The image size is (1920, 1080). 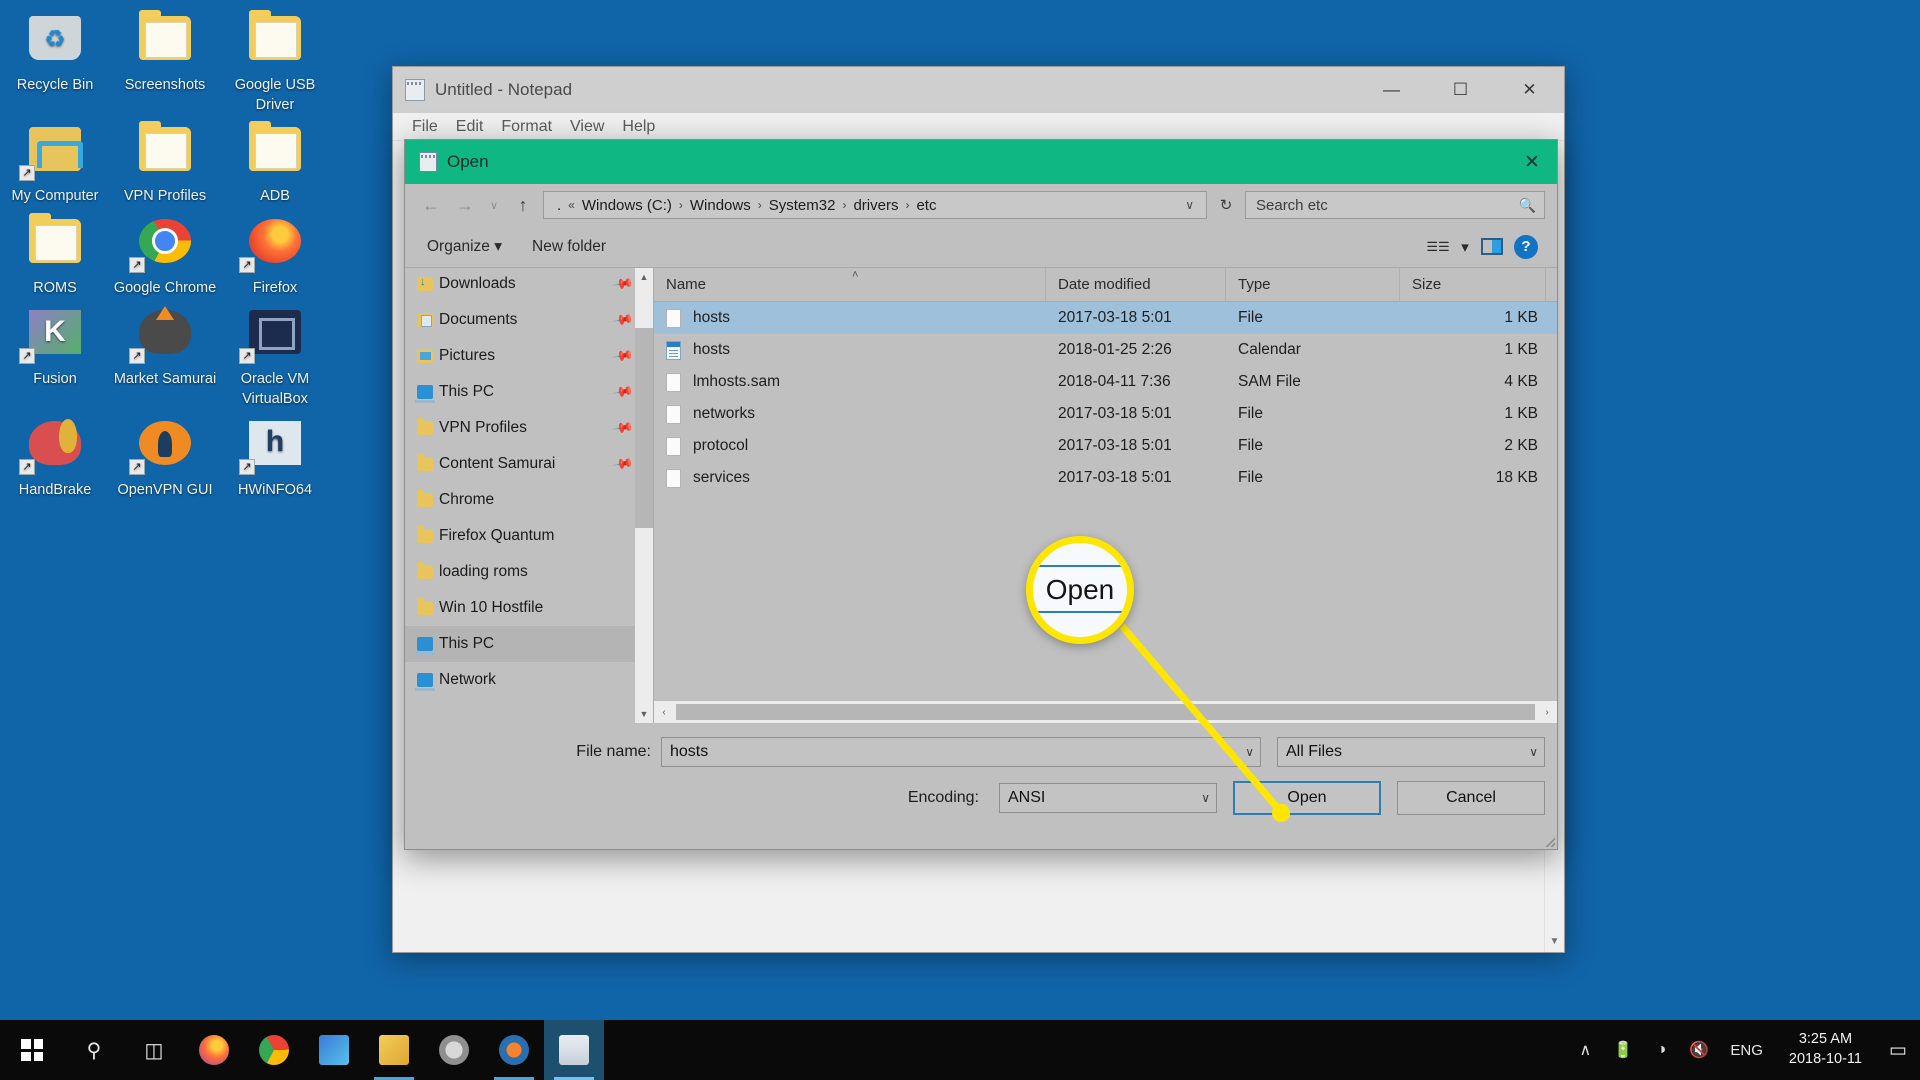 What do you see at coordinates (559, 205) in the screenshot?
I see `breadcrumb-prefix: .` at bounding box center [559, 205].